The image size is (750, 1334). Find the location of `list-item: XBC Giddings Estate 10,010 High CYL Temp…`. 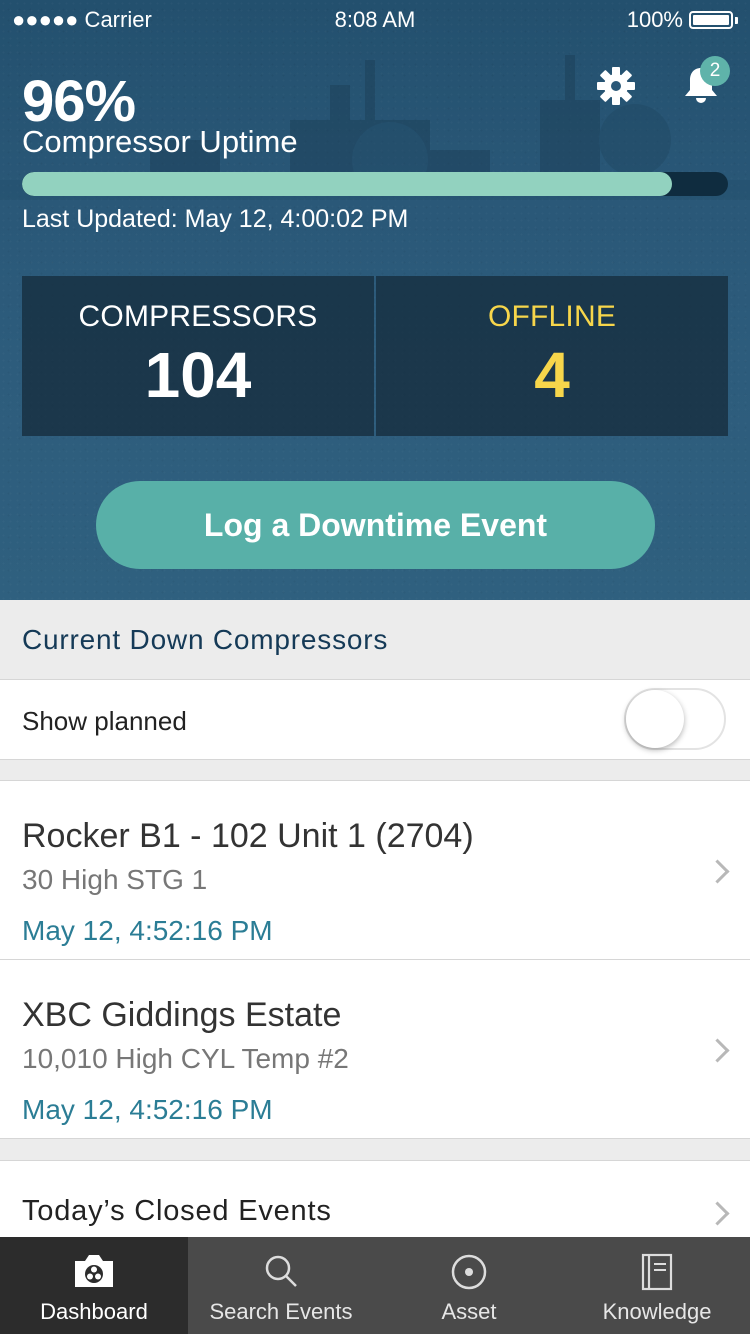

list-item: XBC Giddings Estate 10,010 High CYL Temp… is located at coordinates (375, 1049).